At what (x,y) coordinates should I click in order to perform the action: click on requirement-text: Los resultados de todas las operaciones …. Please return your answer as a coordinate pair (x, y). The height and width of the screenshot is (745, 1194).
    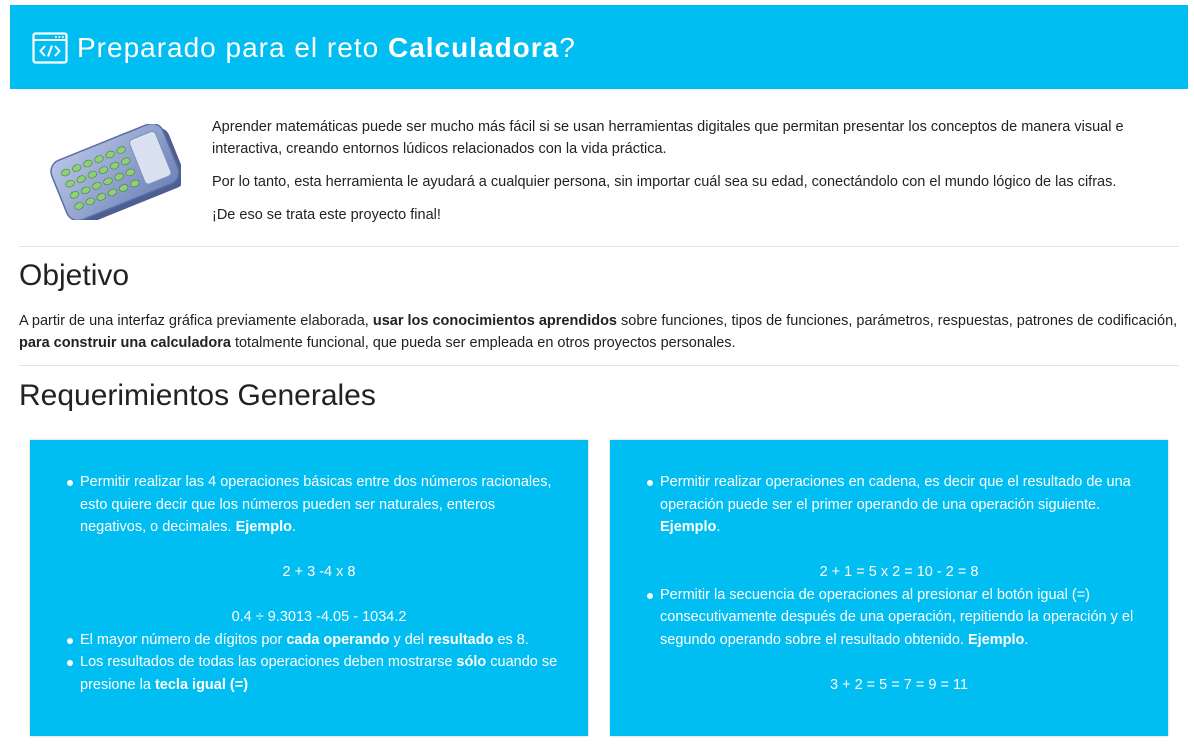
    Looking at the image, I should click on (268, 662).